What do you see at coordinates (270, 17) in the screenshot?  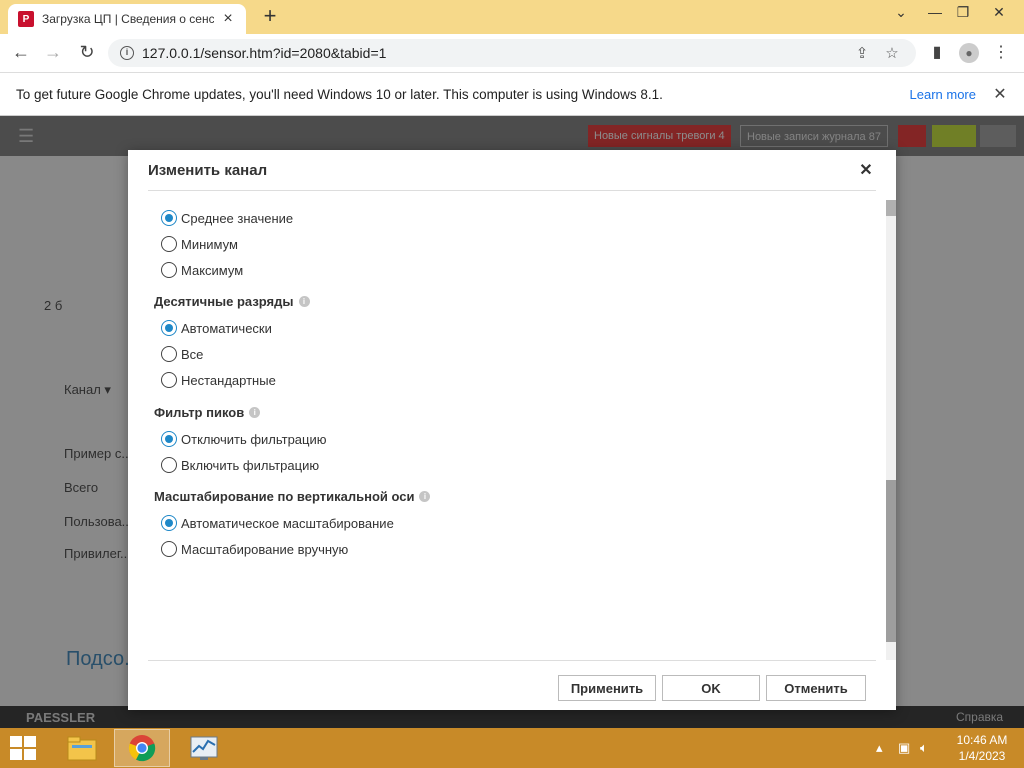 I see `new-tab-button: +` at bounding box center [270, 17].